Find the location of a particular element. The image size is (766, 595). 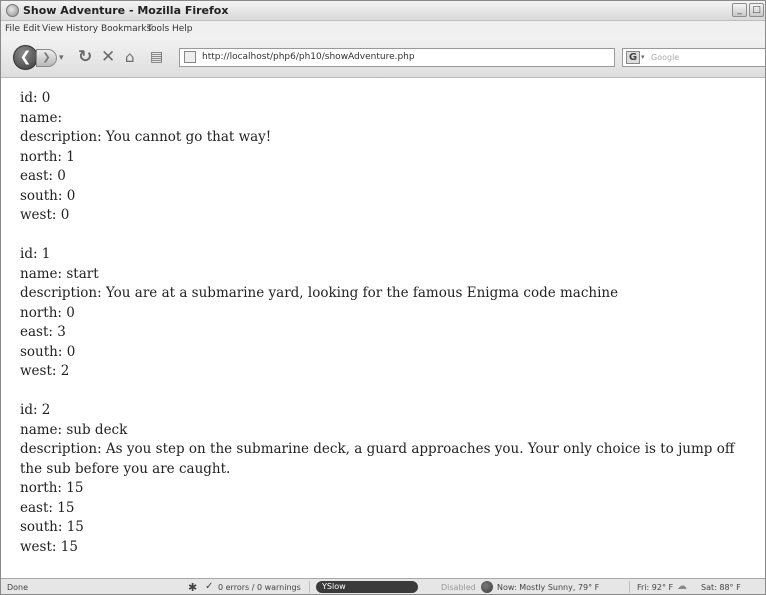

minimize-button: _ is located at coordinates (739, 10).